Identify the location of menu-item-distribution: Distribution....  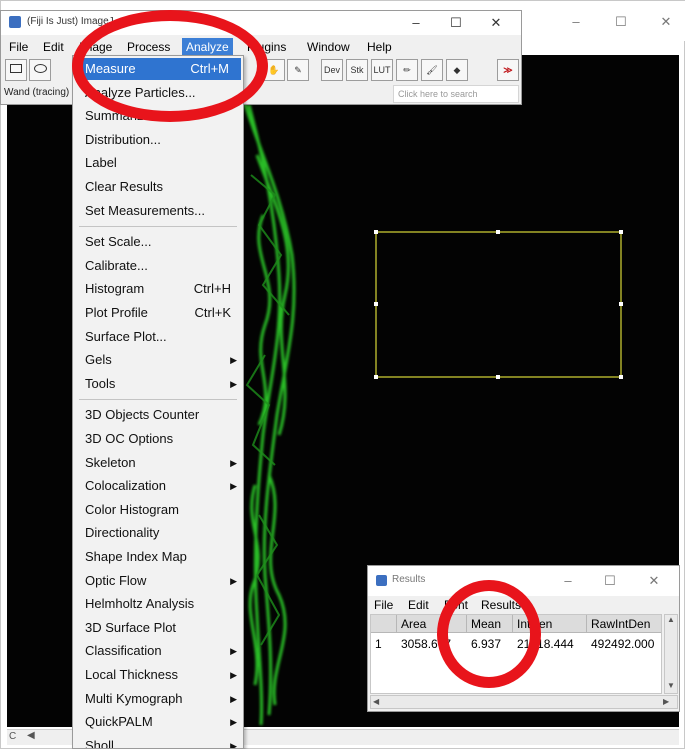
(158, 140).